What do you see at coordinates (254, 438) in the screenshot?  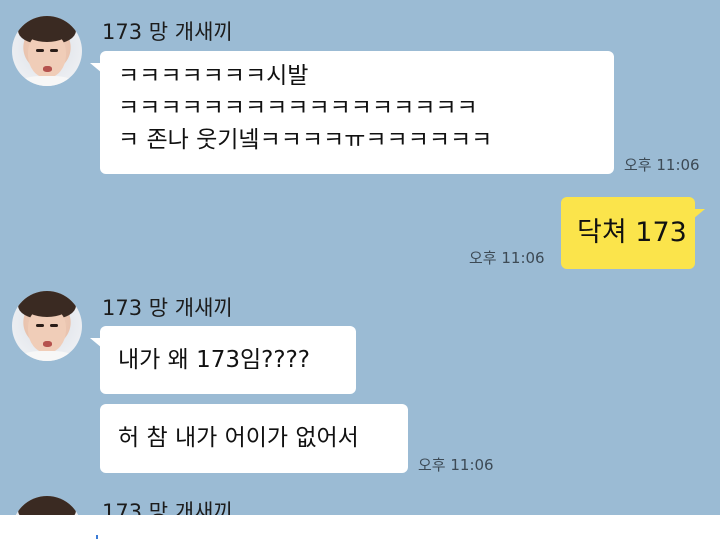 I see `message-bubble: 허 참 내가 어이가 없어서` at bounding box center [254, 438].